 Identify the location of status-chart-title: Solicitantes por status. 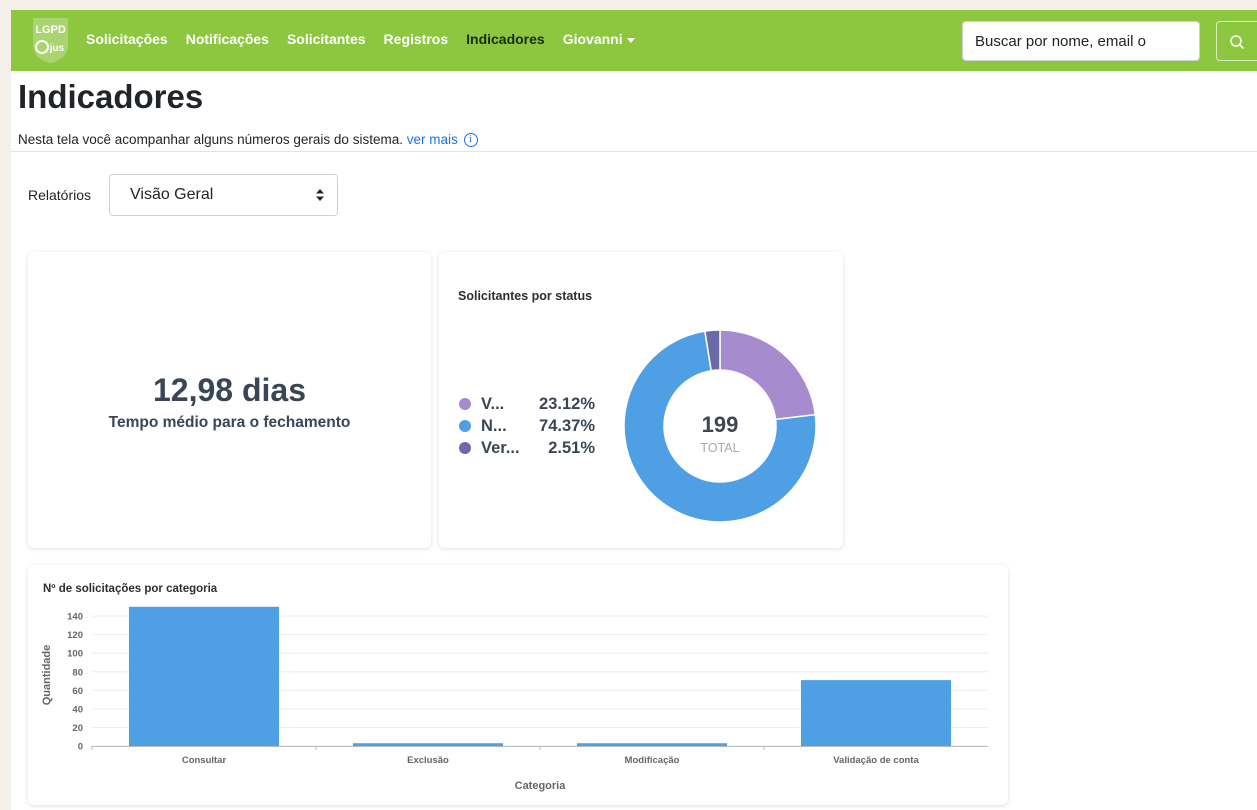
(525, 296).